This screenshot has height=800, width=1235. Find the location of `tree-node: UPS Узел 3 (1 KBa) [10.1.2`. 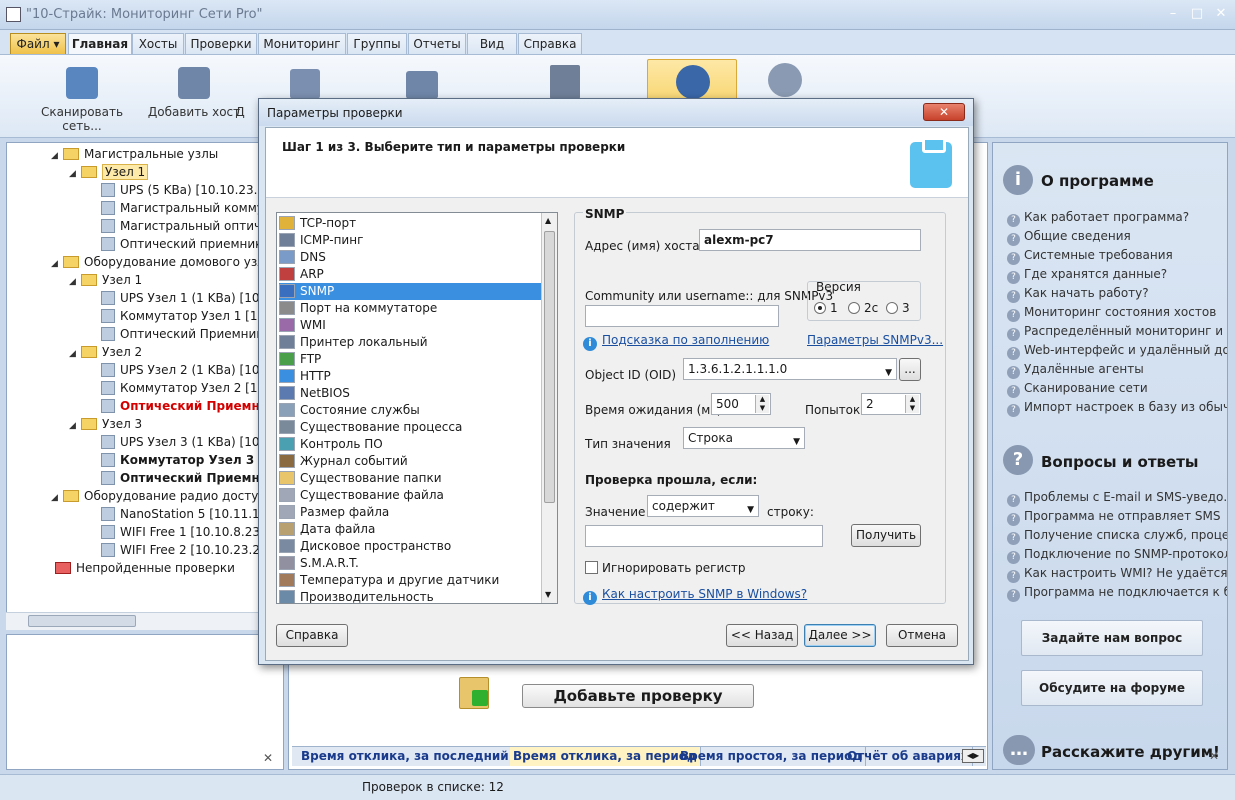

tree-node: UPS Узел 3 (1 KBa) [10.1.2 is located at coordinates (191, 442).